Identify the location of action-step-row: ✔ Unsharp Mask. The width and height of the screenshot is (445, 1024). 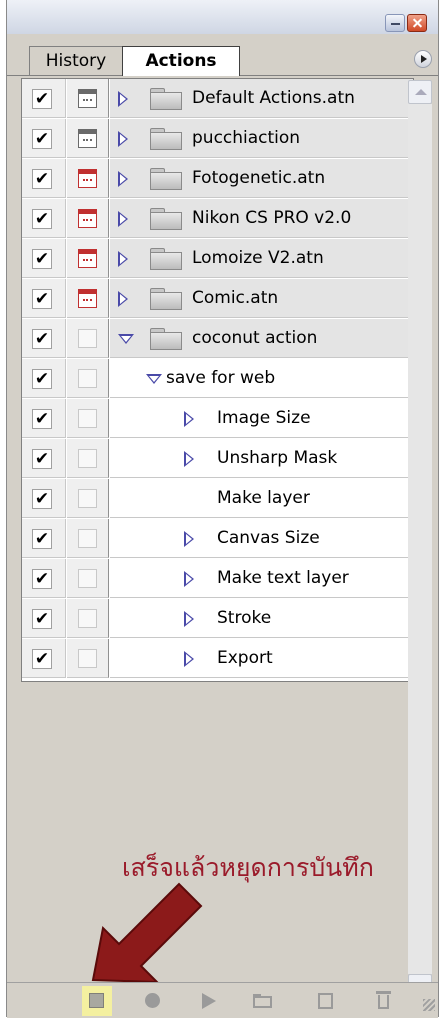
(217, 459).